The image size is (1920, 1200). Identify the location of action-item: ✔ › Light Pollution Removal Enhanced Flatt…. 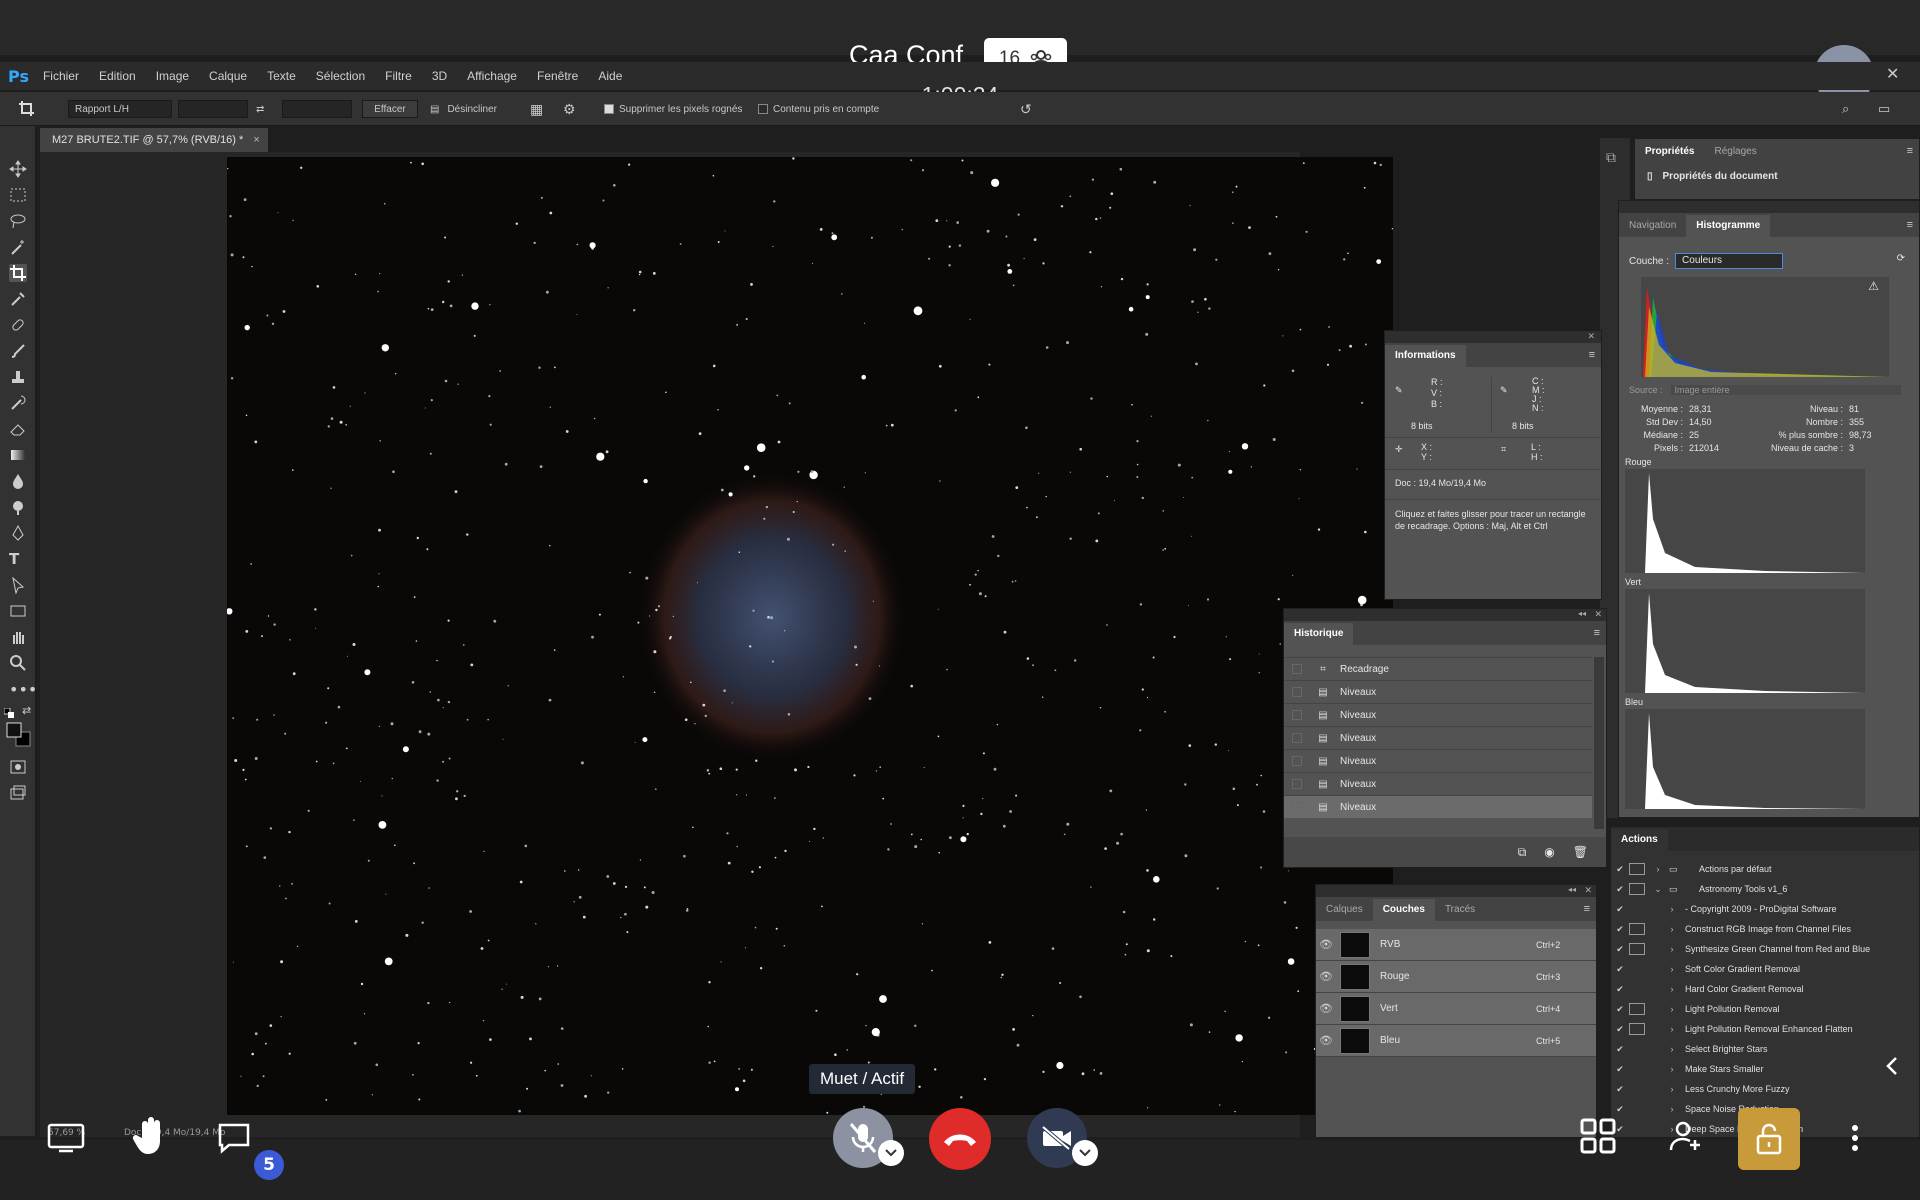
(1765, 1029).